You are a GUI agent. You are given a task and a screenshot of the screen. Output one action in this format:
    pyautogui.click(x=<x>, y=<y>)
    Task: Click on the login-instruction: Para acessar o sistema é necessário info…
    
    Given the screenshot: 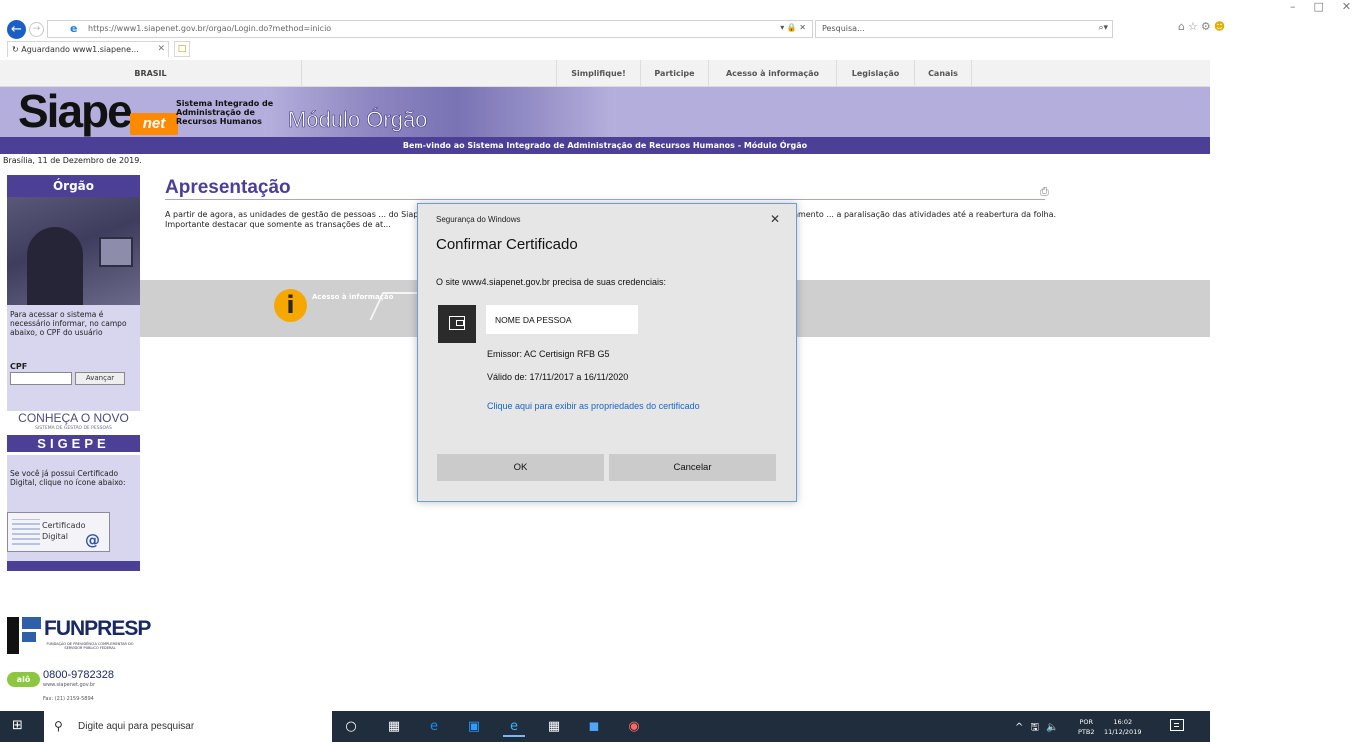 What is the action you would take?
    pyautogui.click(x=68, y=323)
    